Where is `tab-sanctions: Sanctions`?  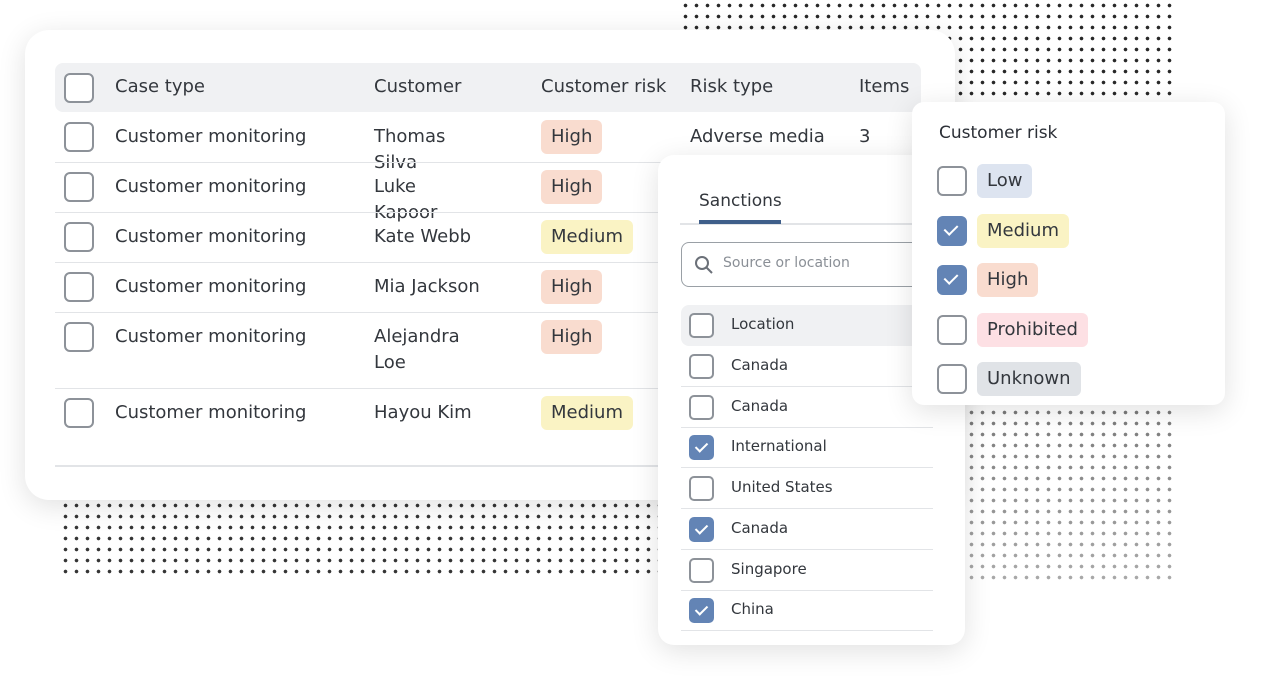
tab-sanctions: Sanctions is located at coordinates (740, 201).